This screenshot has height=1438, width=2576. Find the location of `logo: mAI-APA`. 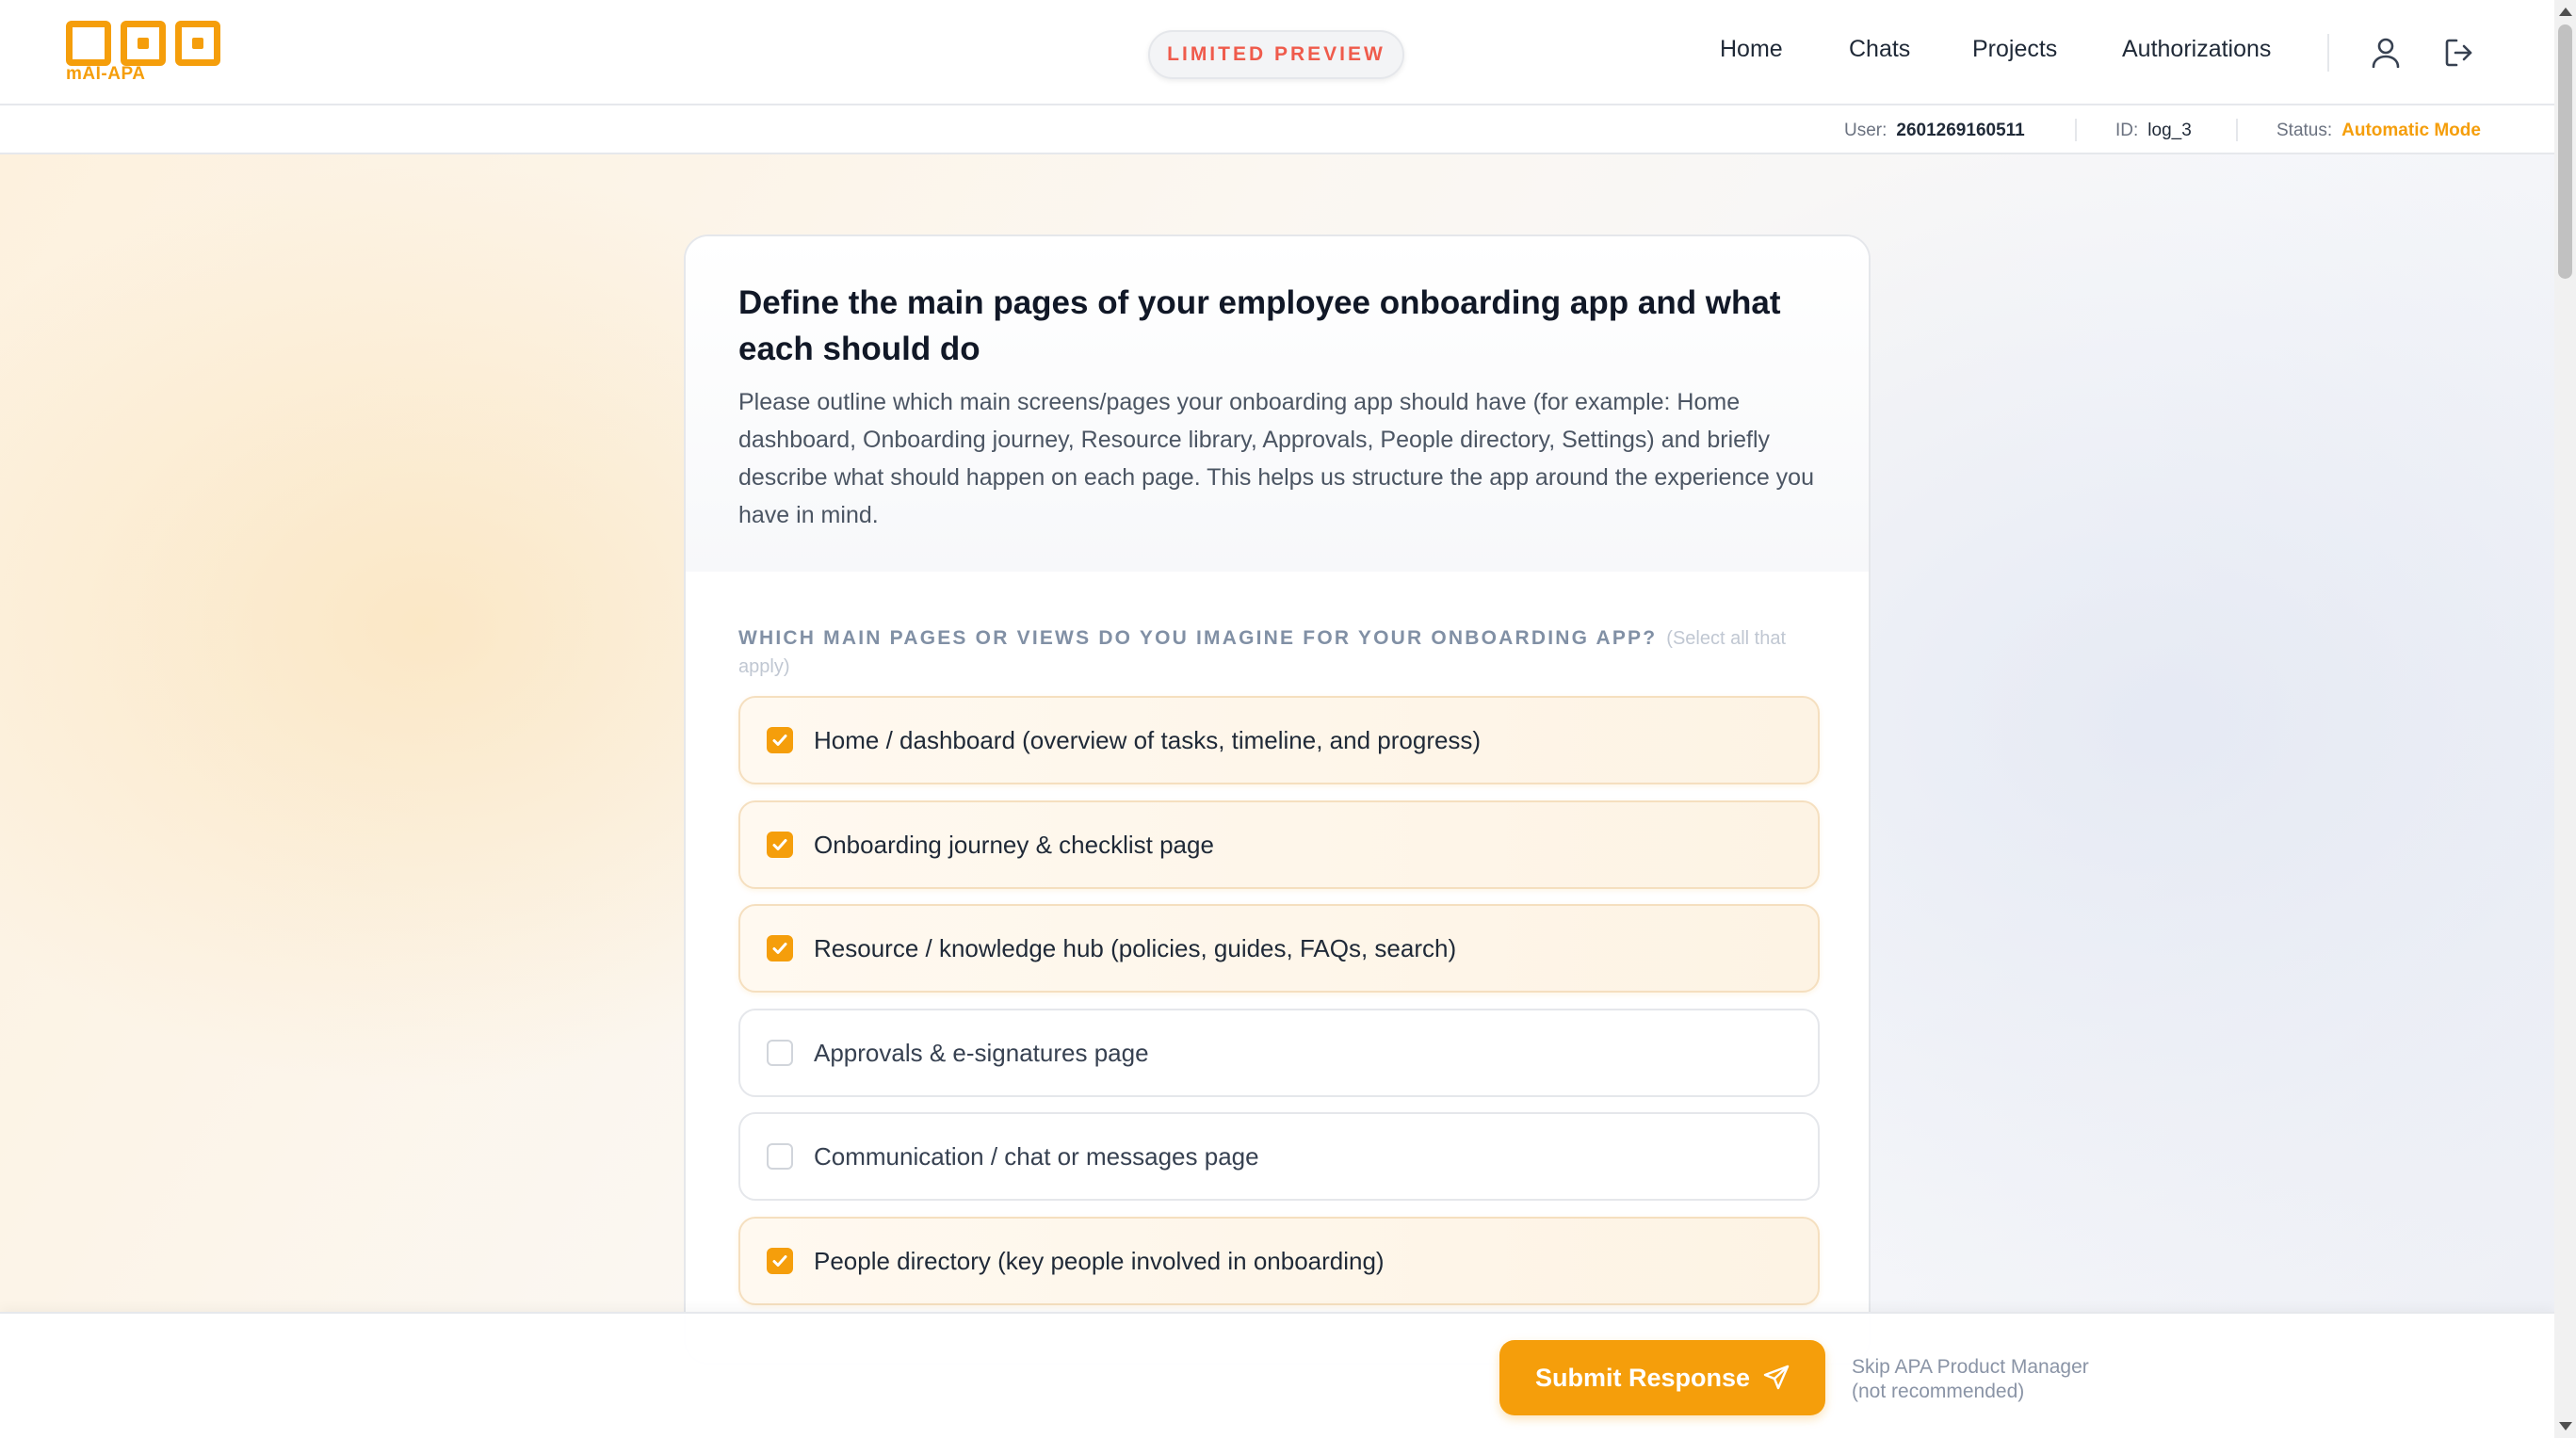

logo: mAI-APA is located at coordinates (146, 54).